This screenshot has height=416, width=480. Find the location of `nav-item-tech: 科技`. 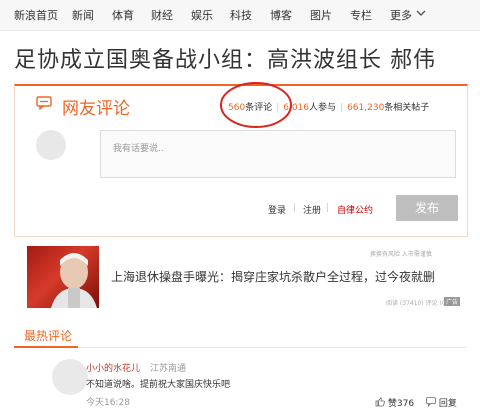

nav-item-tech: 科技 is located at coordinates (241, 15).